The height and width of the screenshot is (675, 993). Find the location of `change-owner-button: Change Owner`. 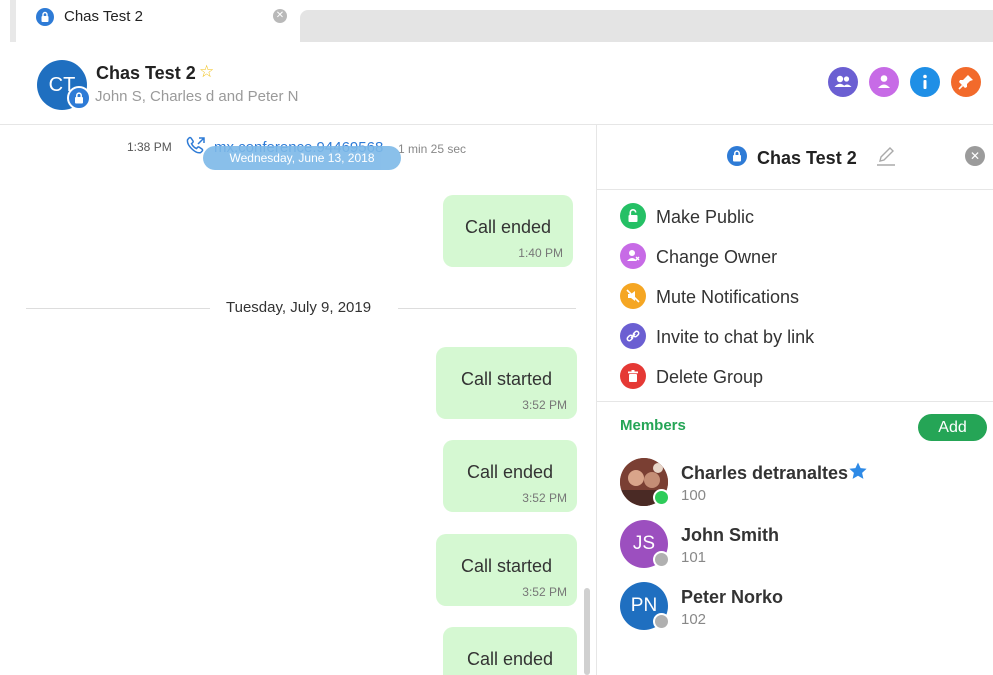

change-owner-button: Change Owner is located at coordinates (716, 257).